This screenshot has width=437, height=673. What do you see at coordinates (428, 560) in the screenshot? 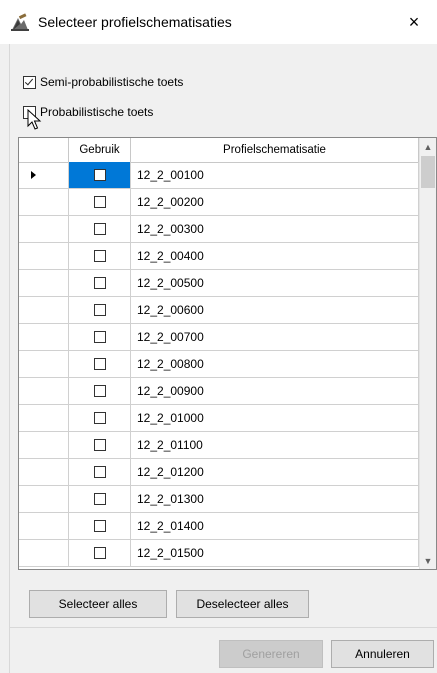
I see `scroll-down-arrow-icon: ▼` at bounding box center [428, 560].